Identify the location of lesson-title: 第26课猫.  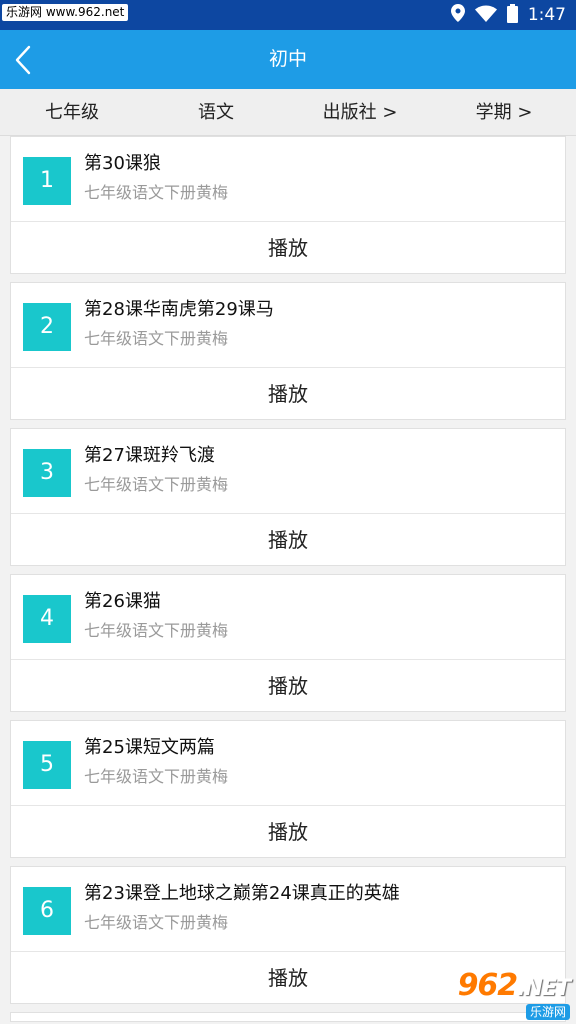
(122, 601).